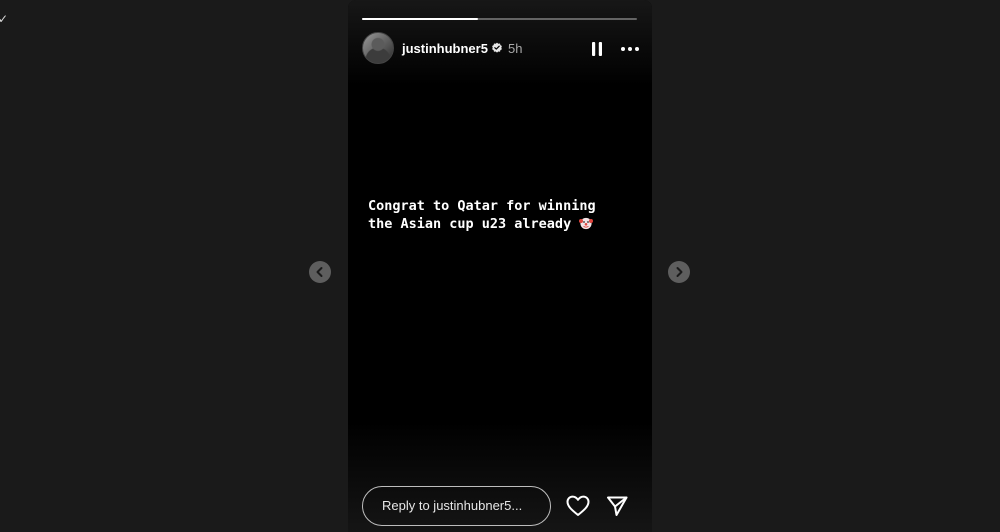  Describe the element at coordinates (617, 506) in the screenshot. I see `send-icon` at that location.